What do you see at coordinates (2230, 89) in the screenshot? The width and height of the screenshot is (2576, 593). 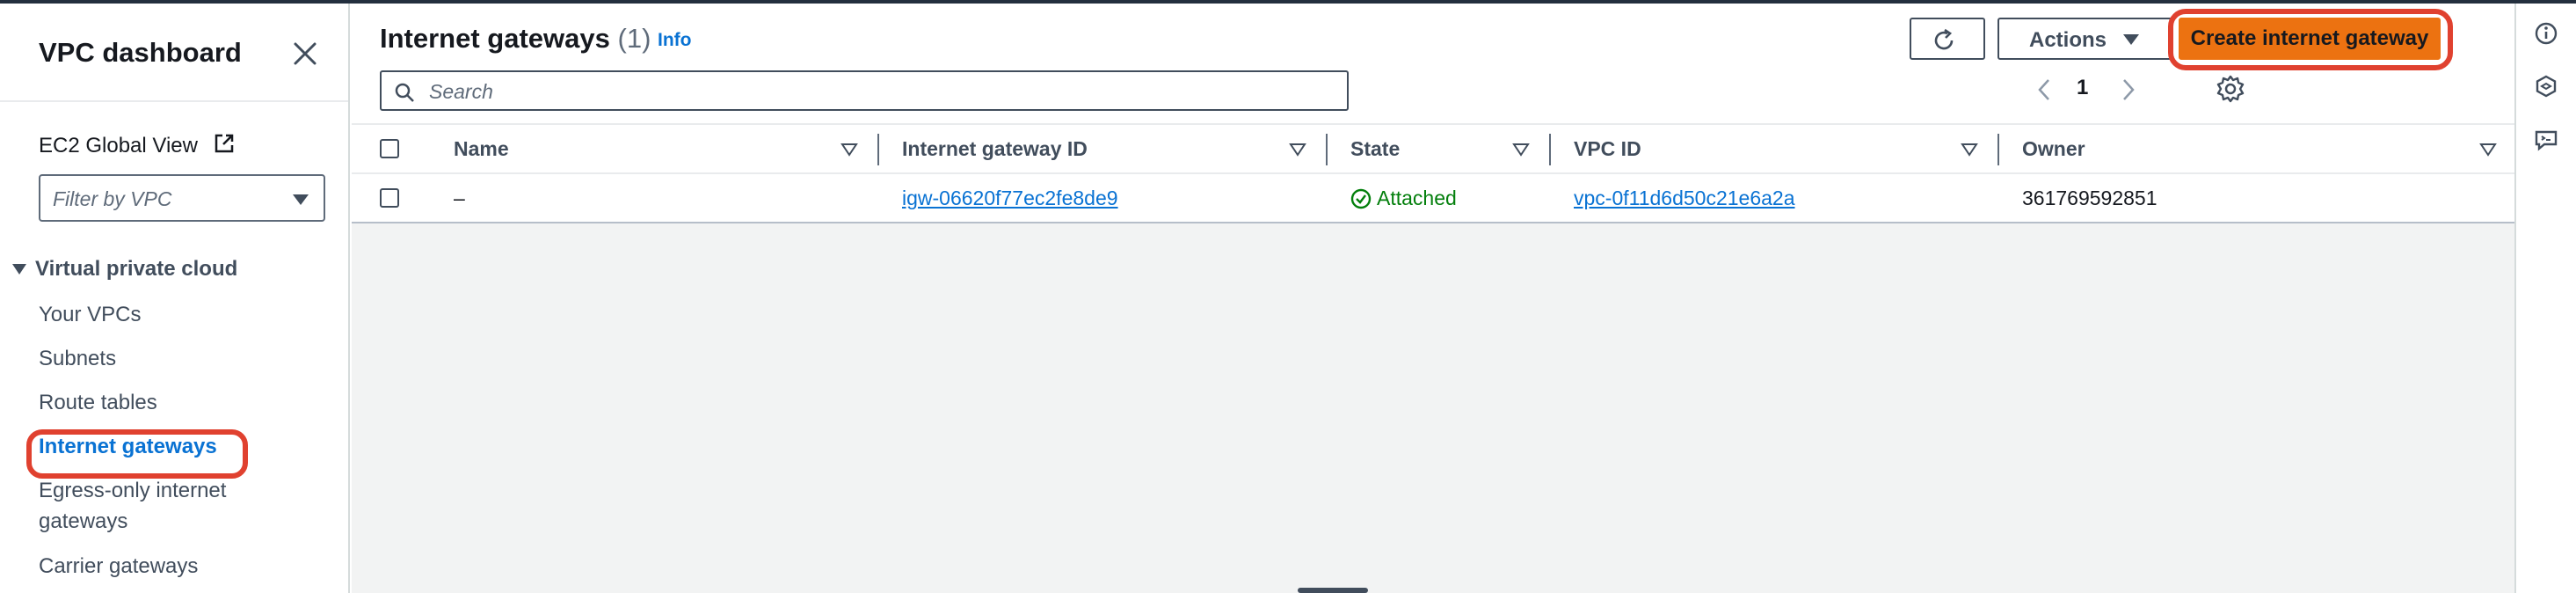 I see `settings-gear-icon` at bounding box center [2230, 89].